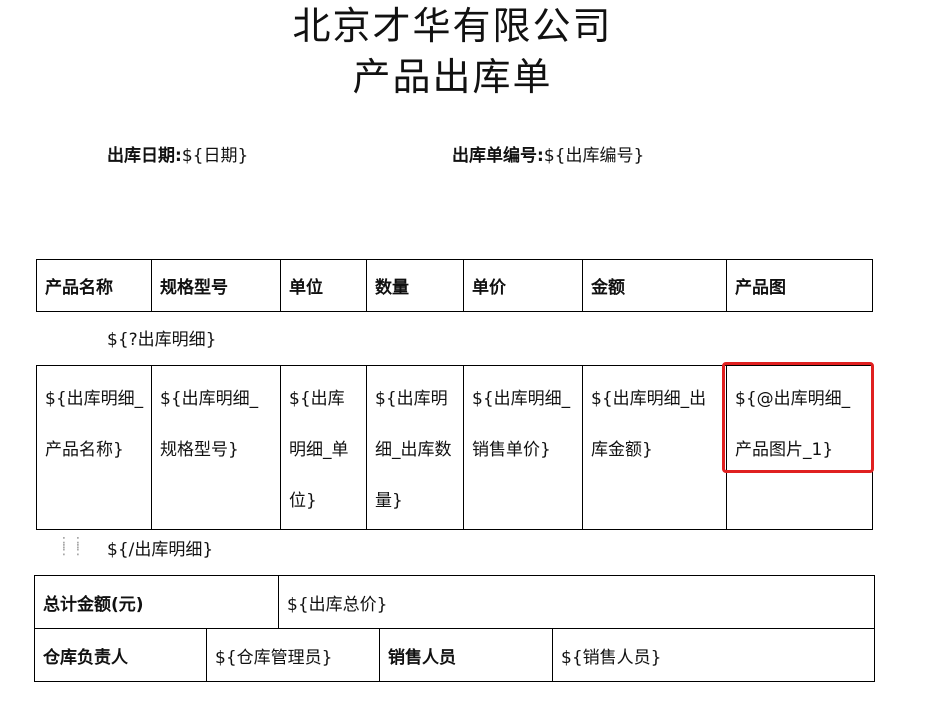  I want to click on header-cell: 规格型号, so click(216, 285).